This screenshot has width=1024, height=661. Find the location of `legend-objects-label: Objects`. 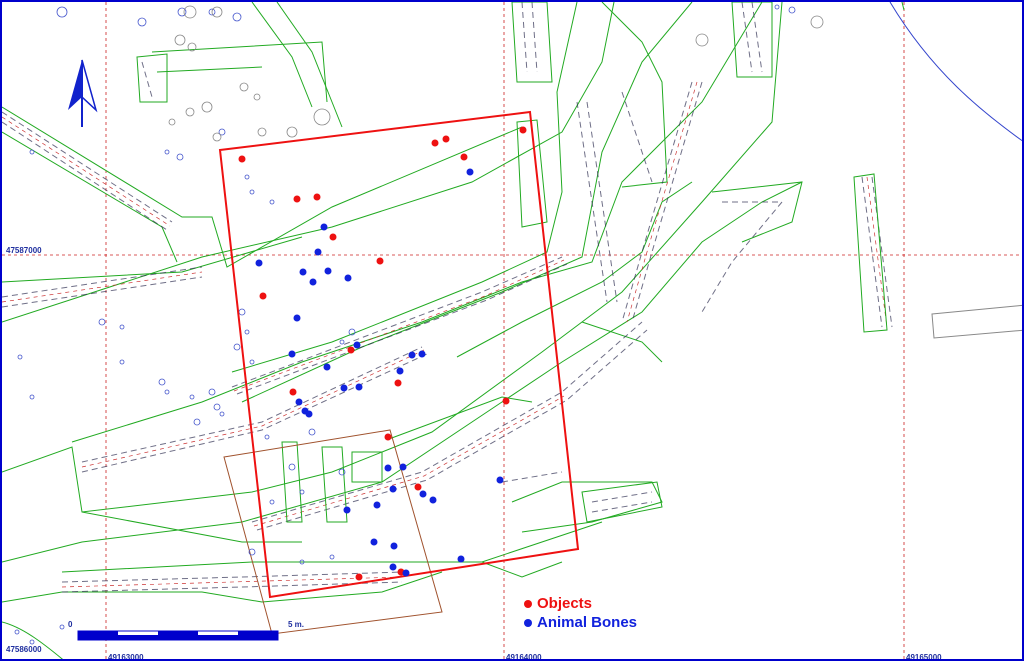

legend-objects-label: Objects is located at coordinates (565, 603).